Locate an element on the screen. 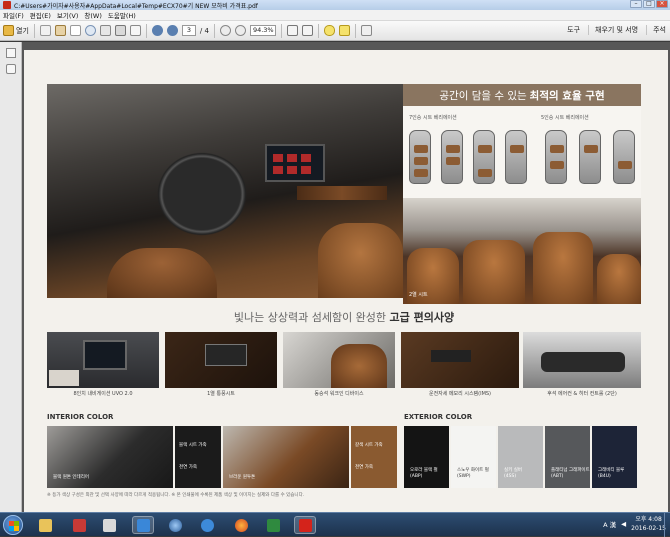 This screenshot has width=670, height=537. front-seat is located at coordinates (162, 273).